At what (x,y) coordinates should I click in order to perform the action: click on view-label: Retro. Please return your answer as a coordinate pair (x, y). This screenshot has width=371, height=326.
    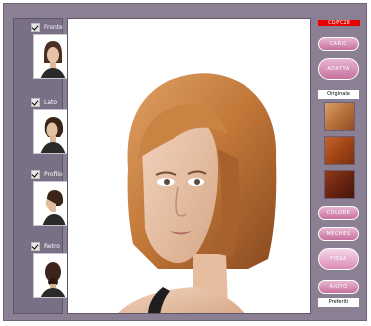
    Looking at the image, I should click on (52, 246).